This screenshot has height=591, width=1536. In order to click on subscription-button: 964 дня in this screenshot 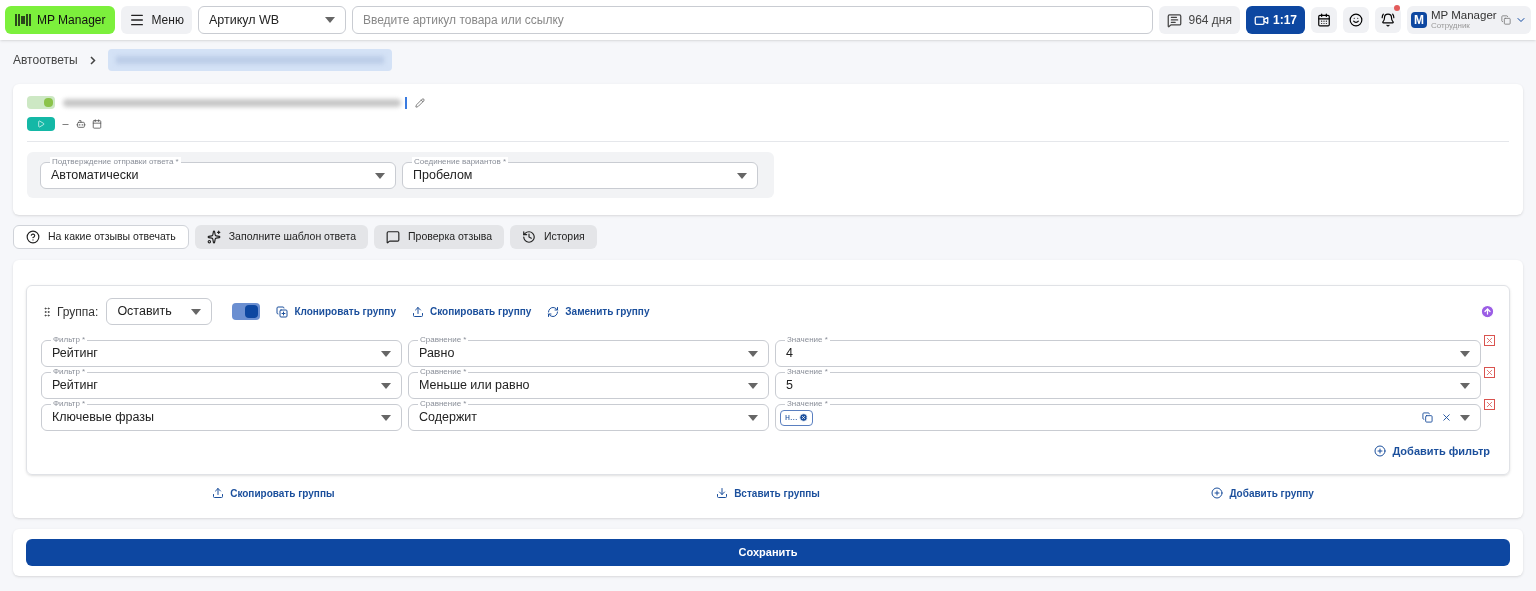, I will do `click(1199, 20)`.